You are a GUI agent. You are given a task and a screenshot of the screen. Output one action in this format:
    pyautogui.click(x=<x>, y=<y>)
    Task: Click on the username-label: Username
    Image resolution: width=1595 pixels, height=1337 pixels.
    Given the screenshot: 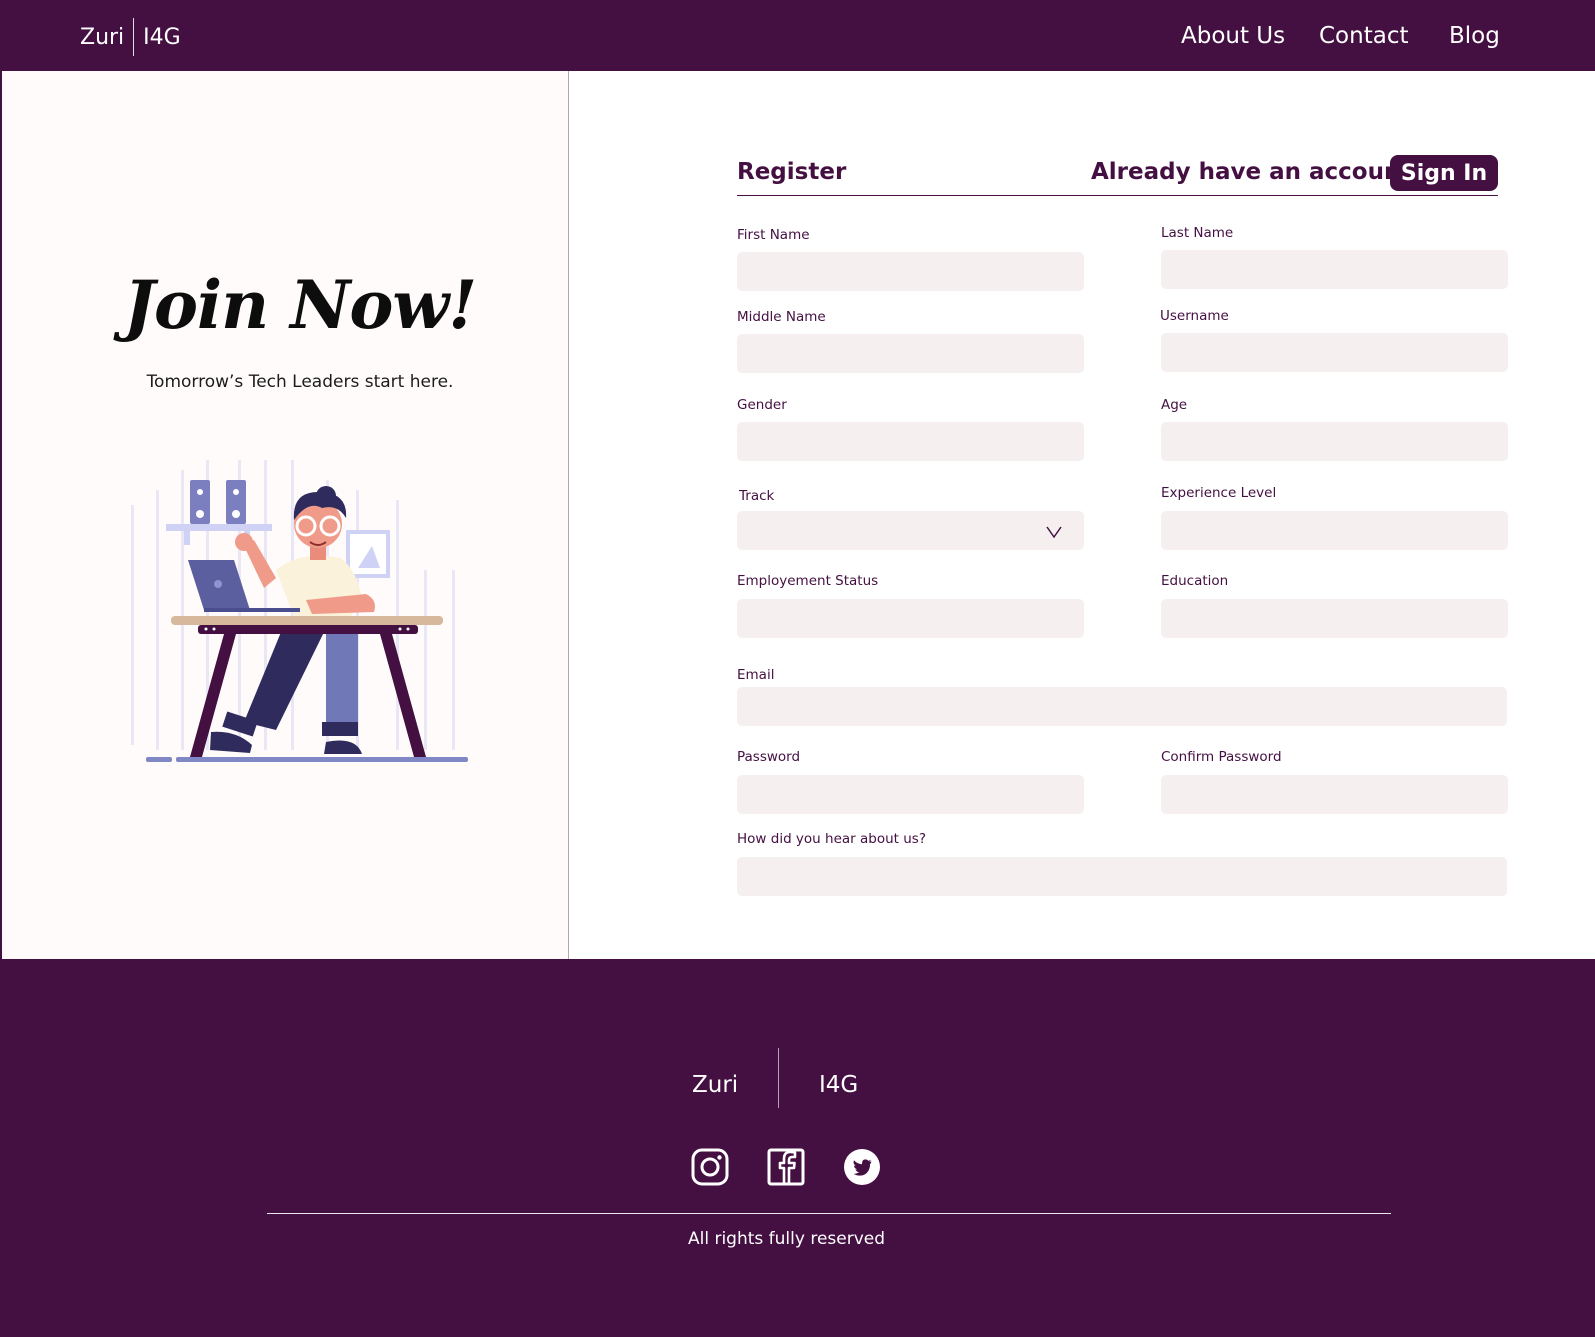 What is the action you would take?
    pyautogui.click(x=1194, y=316)
    